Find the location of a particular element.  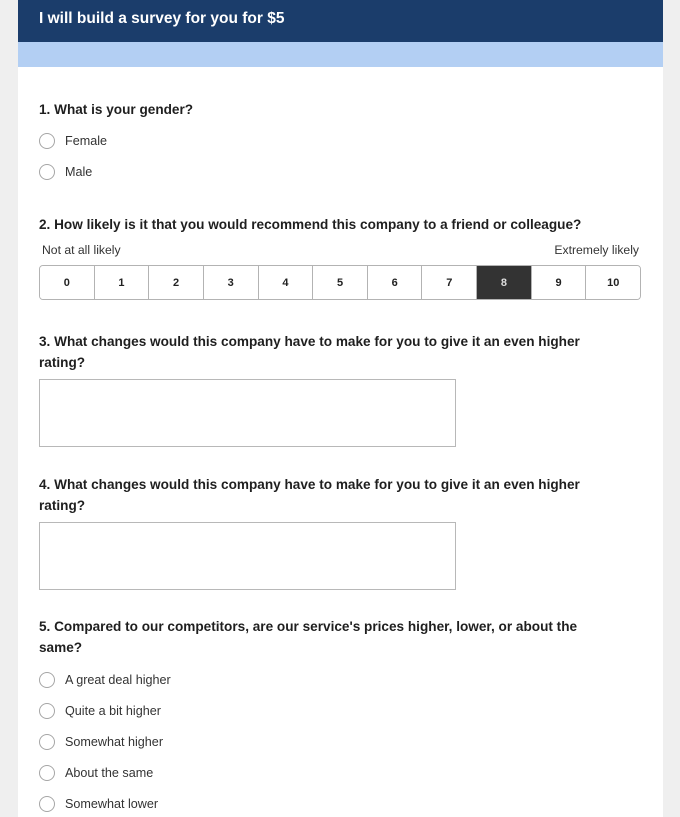

option-label: Male is located at coordinates (79, 172).